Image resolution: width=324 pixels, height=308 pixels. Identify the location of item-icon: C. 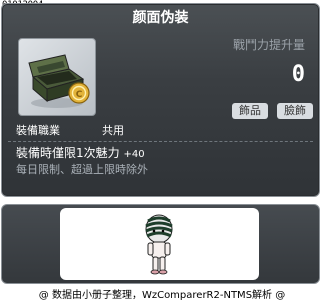
(59, 81).